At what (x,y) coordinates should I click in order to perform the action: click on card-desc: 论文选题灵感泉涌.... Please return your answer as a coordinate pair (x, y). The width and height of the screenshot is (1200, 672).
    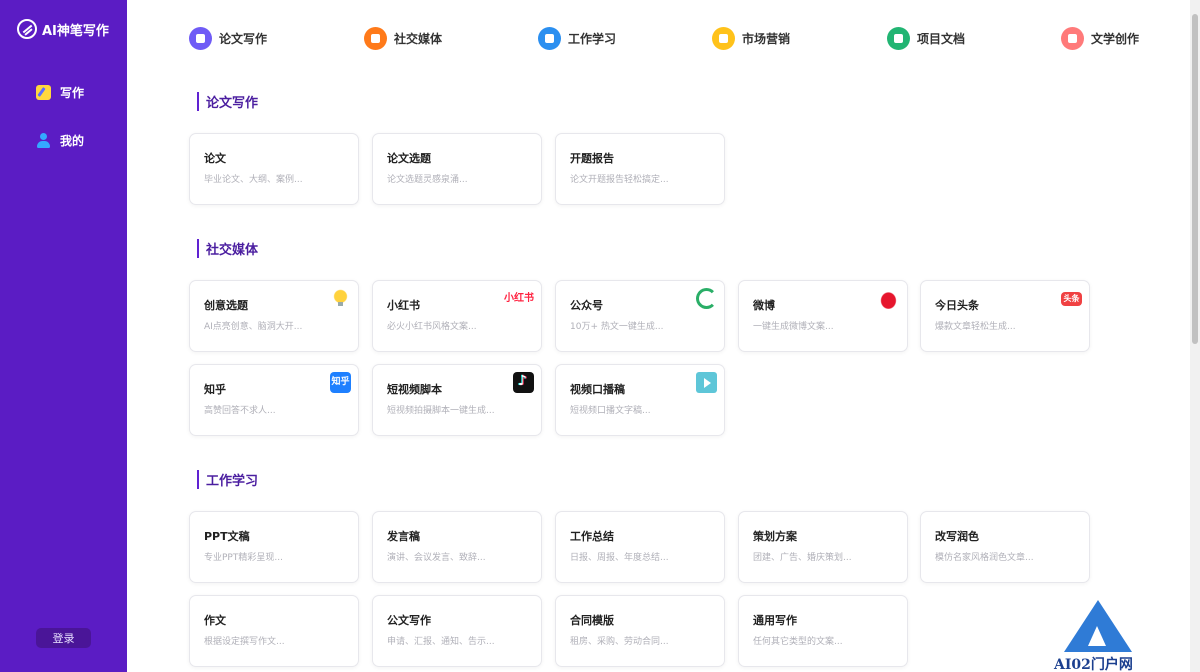
    Looking at the image, I should click on (427, 180).